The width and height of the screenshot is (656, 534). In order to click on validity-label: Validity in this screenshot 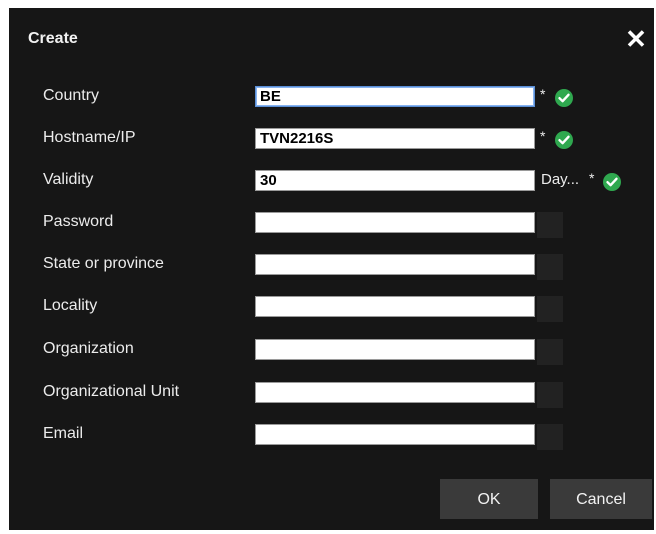, I will do `click(68, 179)`.